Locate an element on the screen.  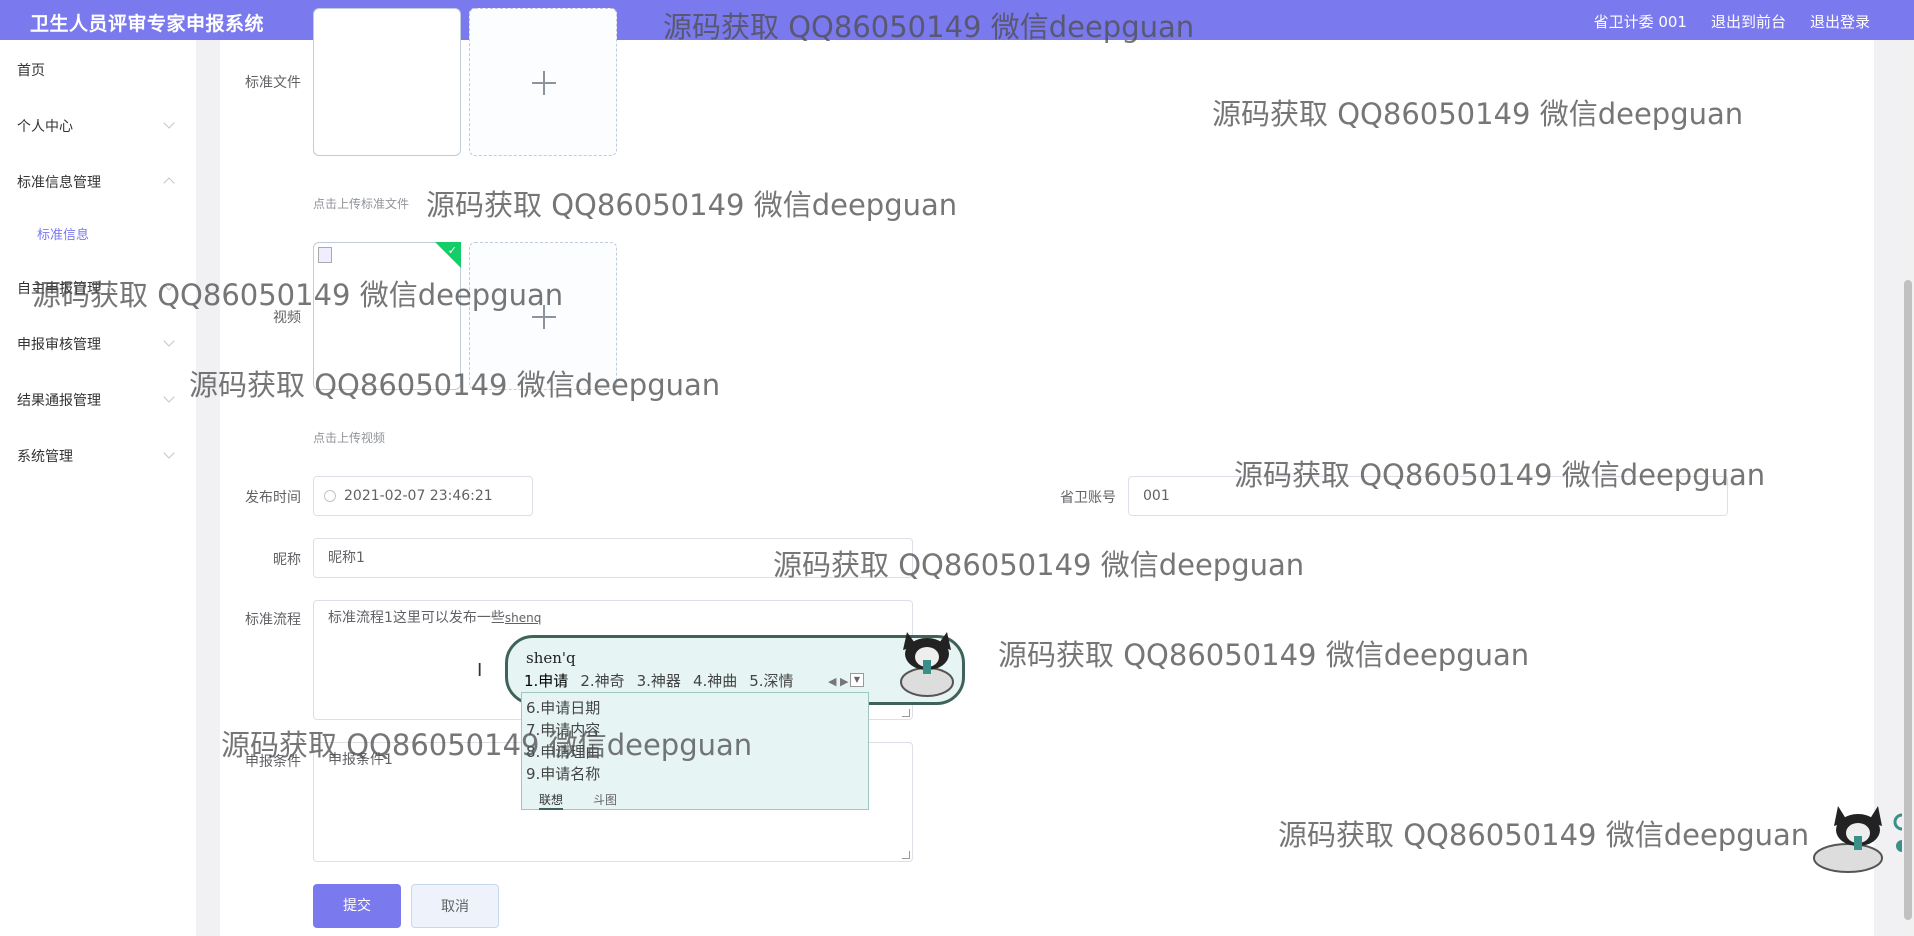
ime-candidate: 1.申请 is located at coordinates (546, 680).